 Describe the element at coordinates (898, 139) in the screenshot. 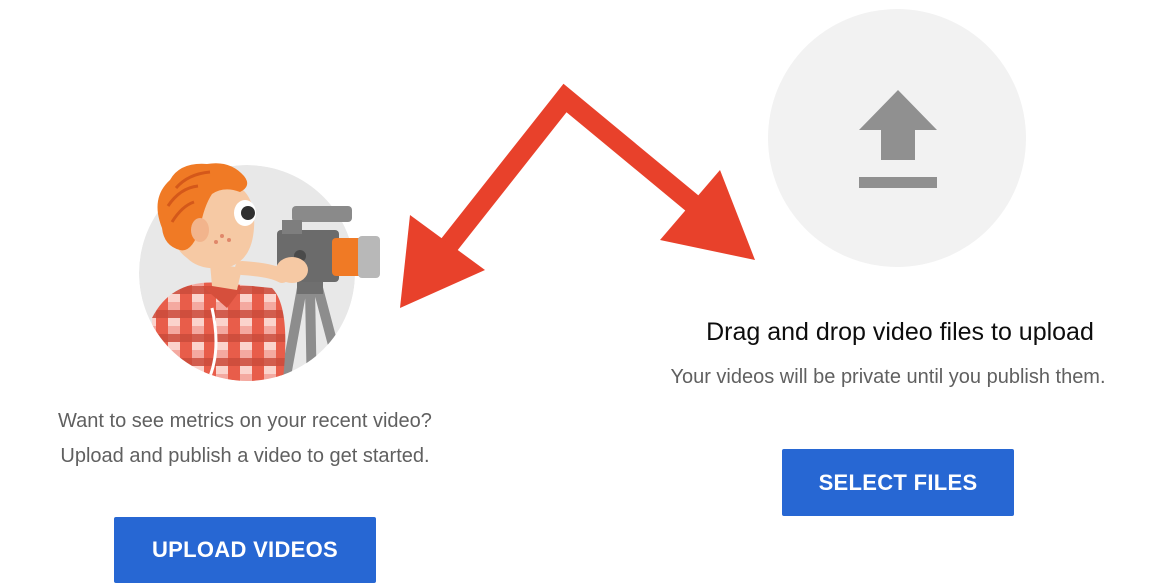

I see `upload-arrow-icon` at that location.